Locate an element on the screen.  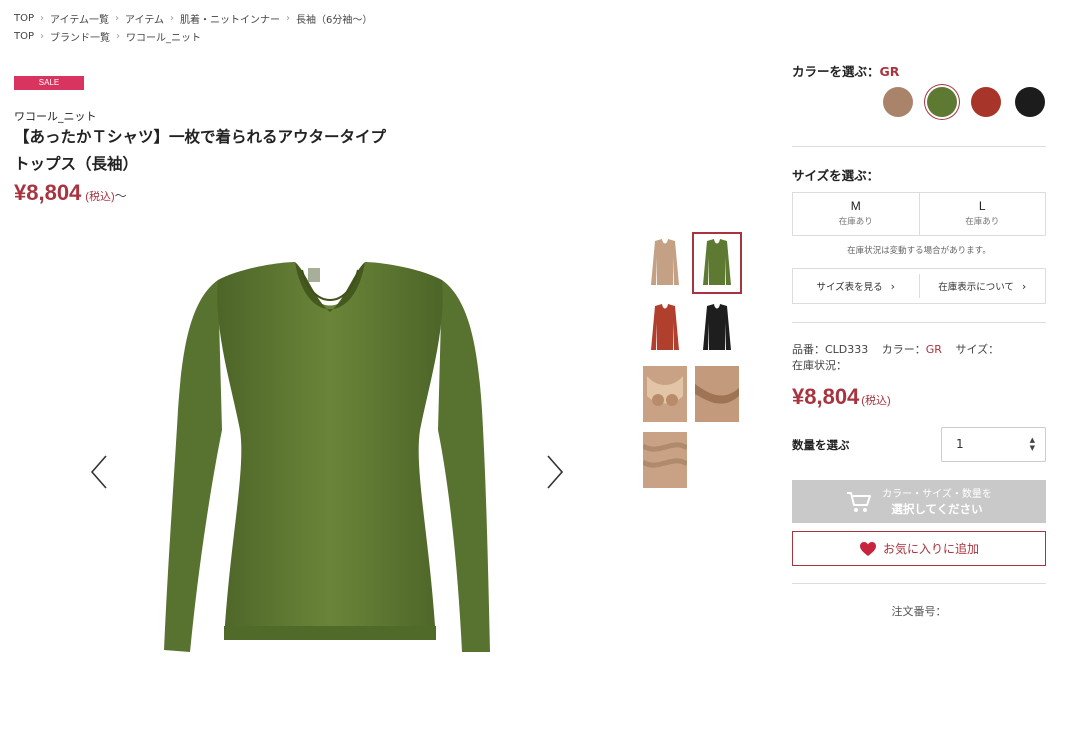
color-label-text: カラーを選ぶ： is located at coordinates (836, 71).